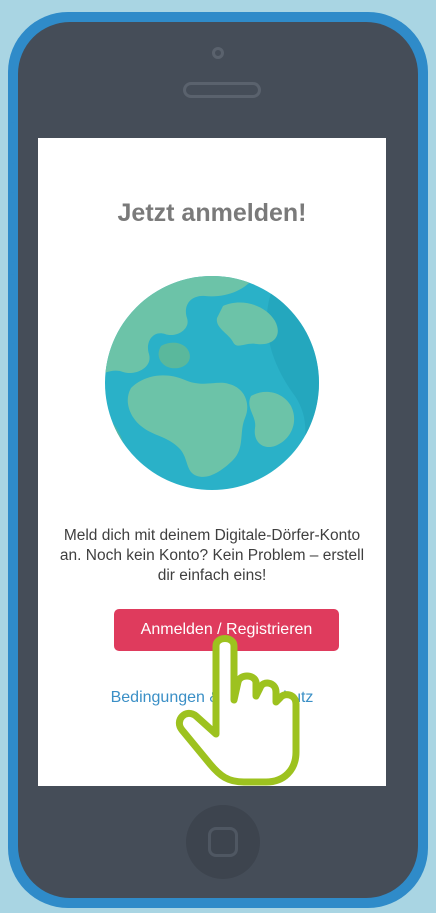 This screenshot has width=436, height=913. What do you see at coordinates (218, 53) in the screenshot?
I see `front-camera-icon` at bounding box center [218, 53].